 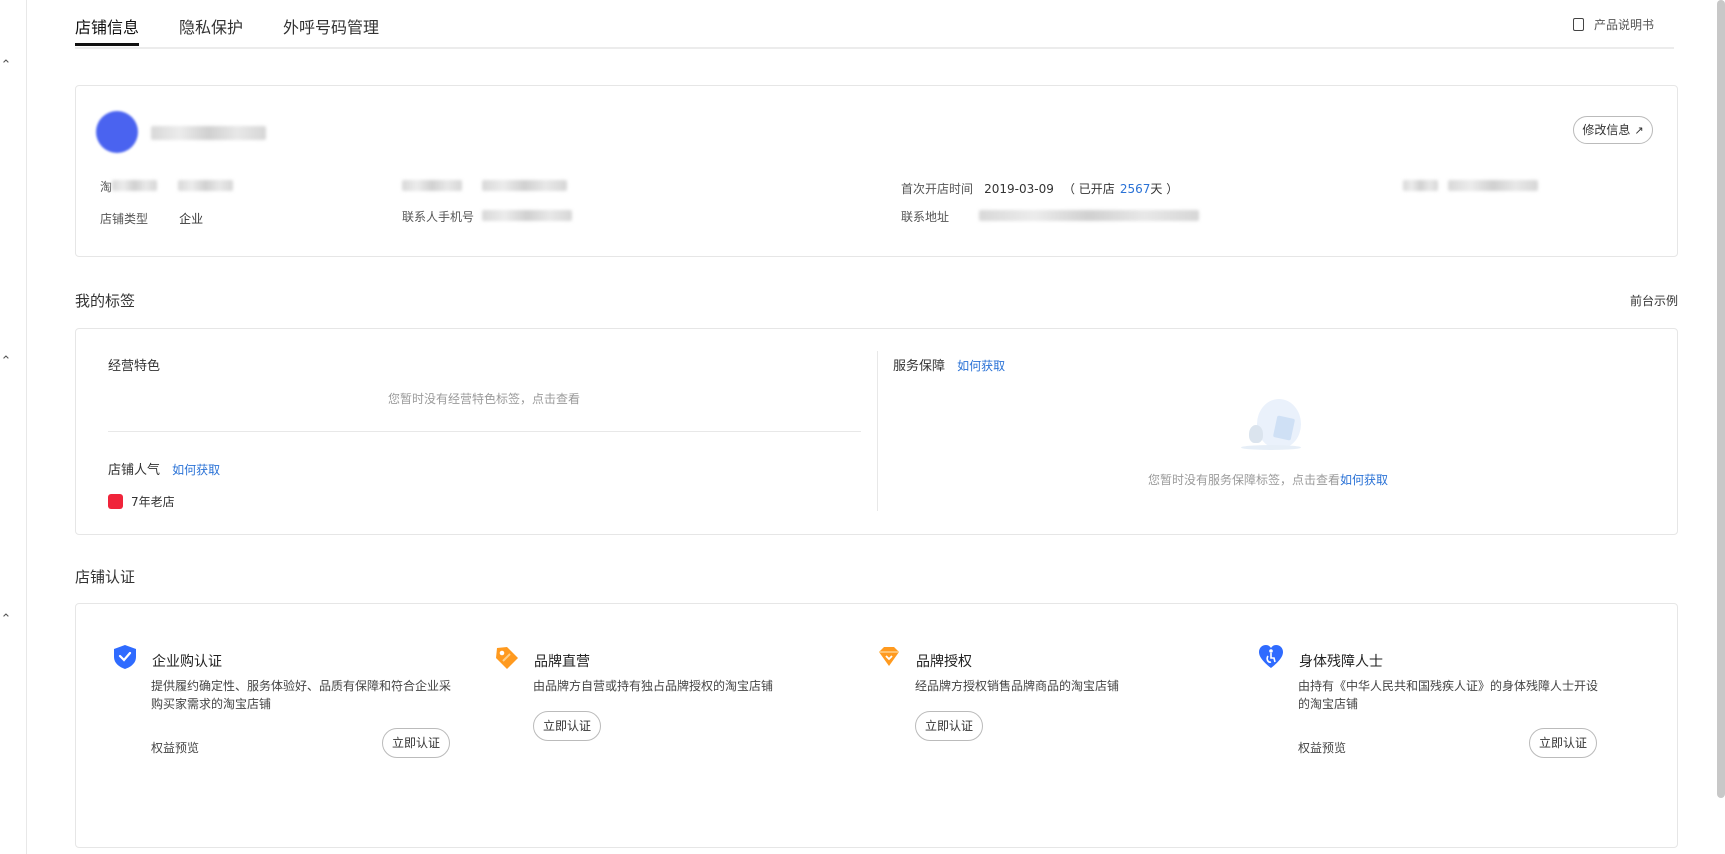 What do you see at coordinates (115, 501) in the screenshot?
I see `shop-badge-icon` at bounding box center [115, 501].